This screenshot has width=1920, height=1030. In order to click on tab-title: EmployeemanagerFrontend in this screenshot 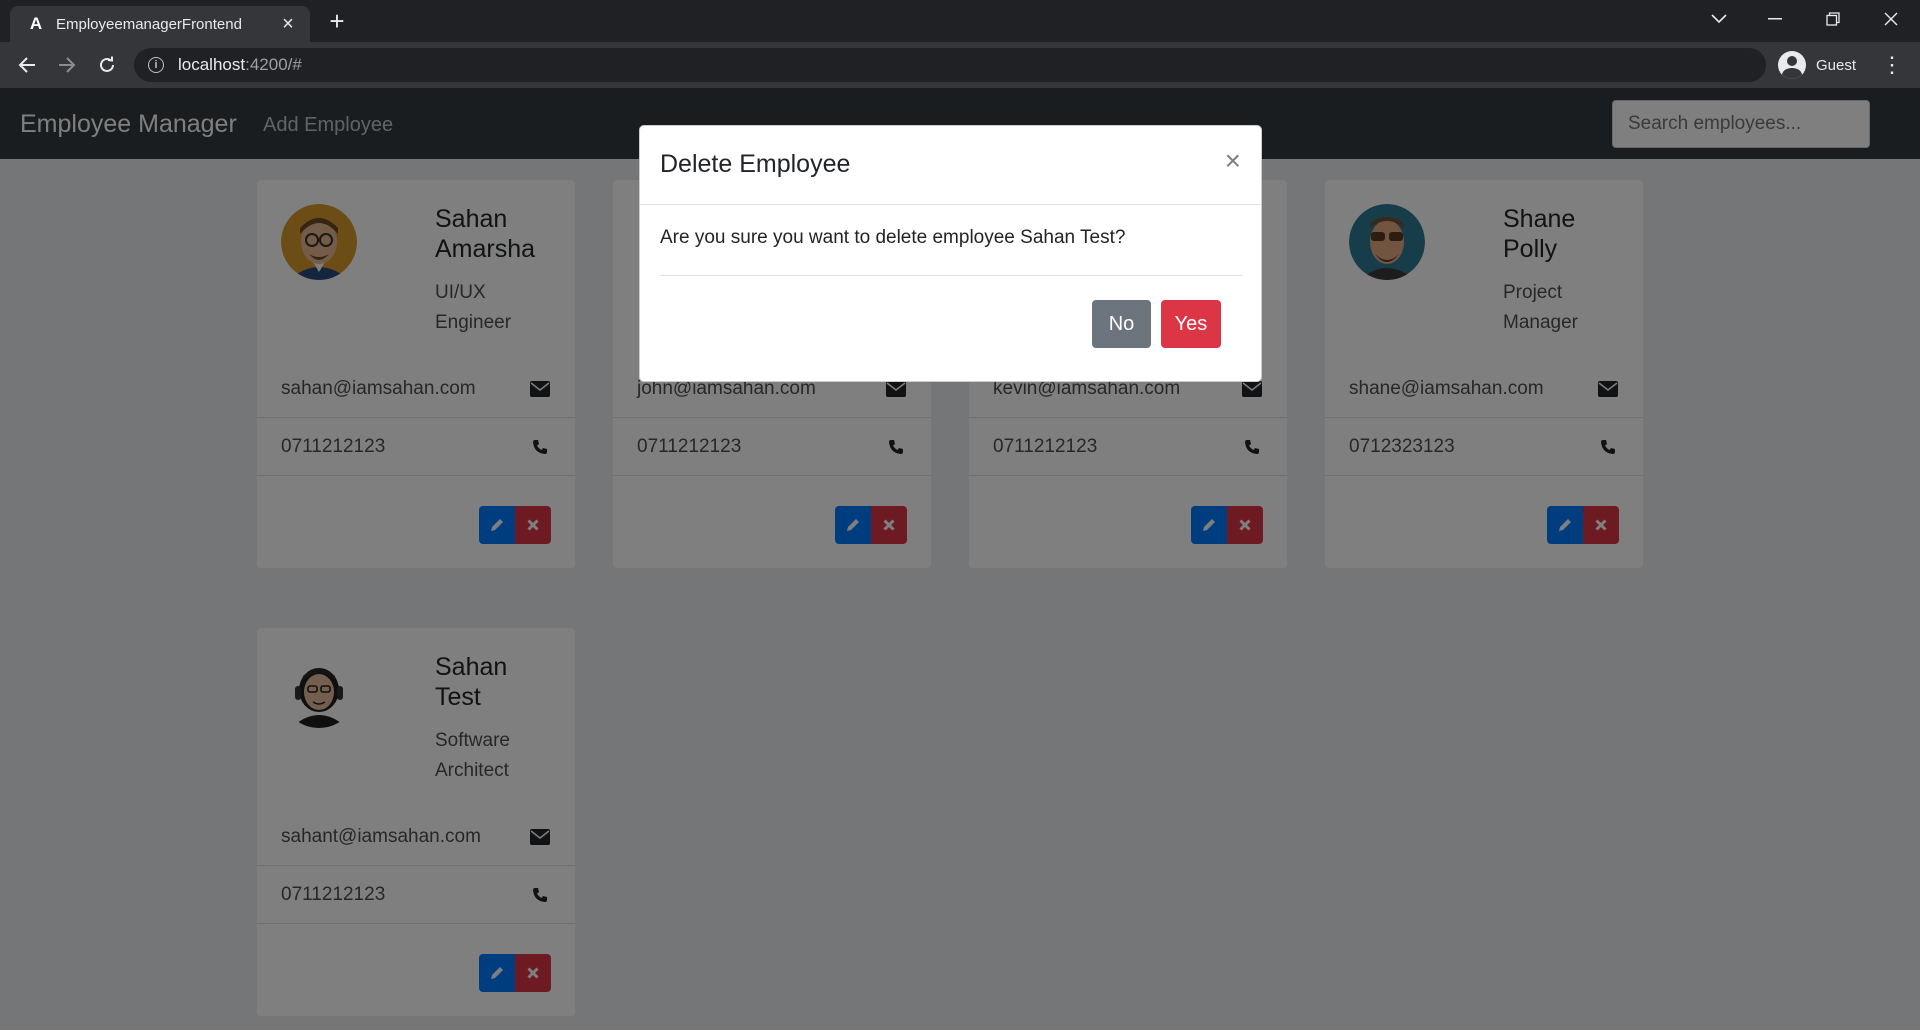, I will do `click(149, 24)`.